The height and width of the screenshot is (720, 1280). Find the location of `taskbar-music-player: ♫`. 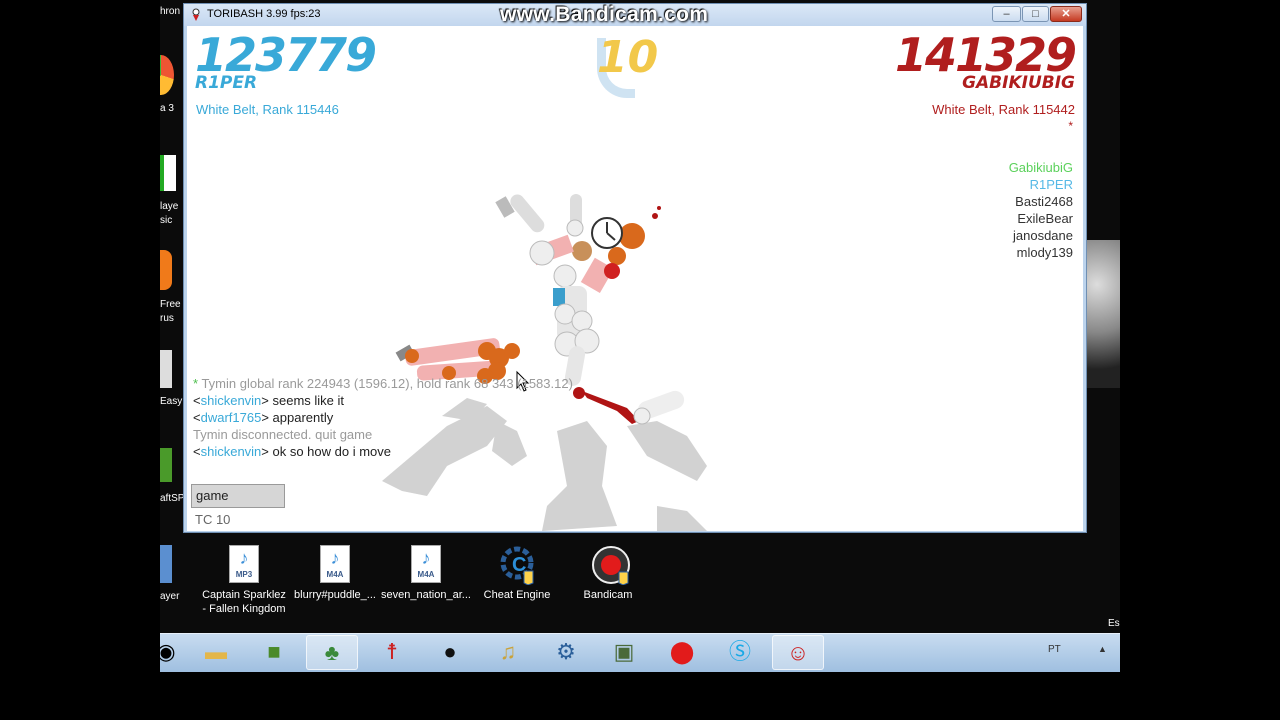

taskbar-music-player: ♫ is located at coordinates (508, 652).